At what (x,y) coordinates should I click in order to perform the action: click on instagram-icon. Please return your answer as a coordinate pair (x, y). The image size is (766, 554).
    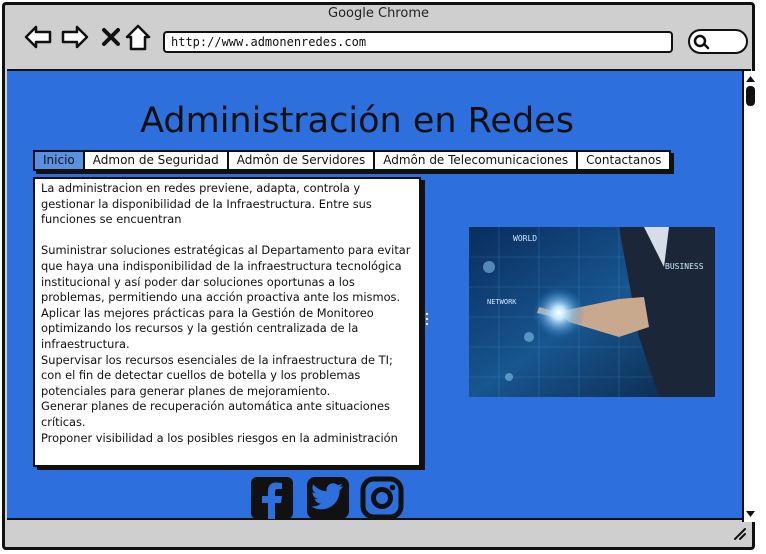
    Looking at the image, I should click on (382, 498).